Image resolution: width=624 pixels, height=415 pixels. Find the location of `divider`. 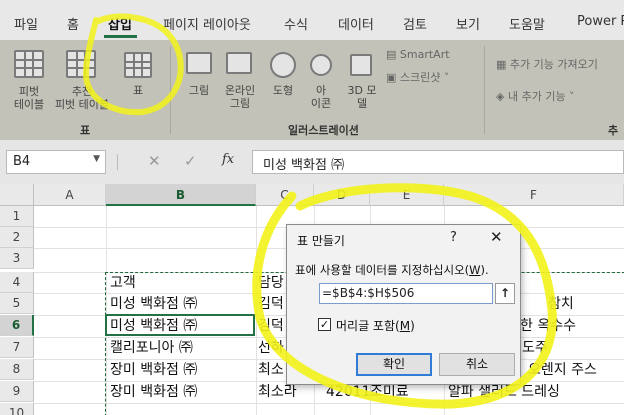

divider is located at coordinates (117, 162).